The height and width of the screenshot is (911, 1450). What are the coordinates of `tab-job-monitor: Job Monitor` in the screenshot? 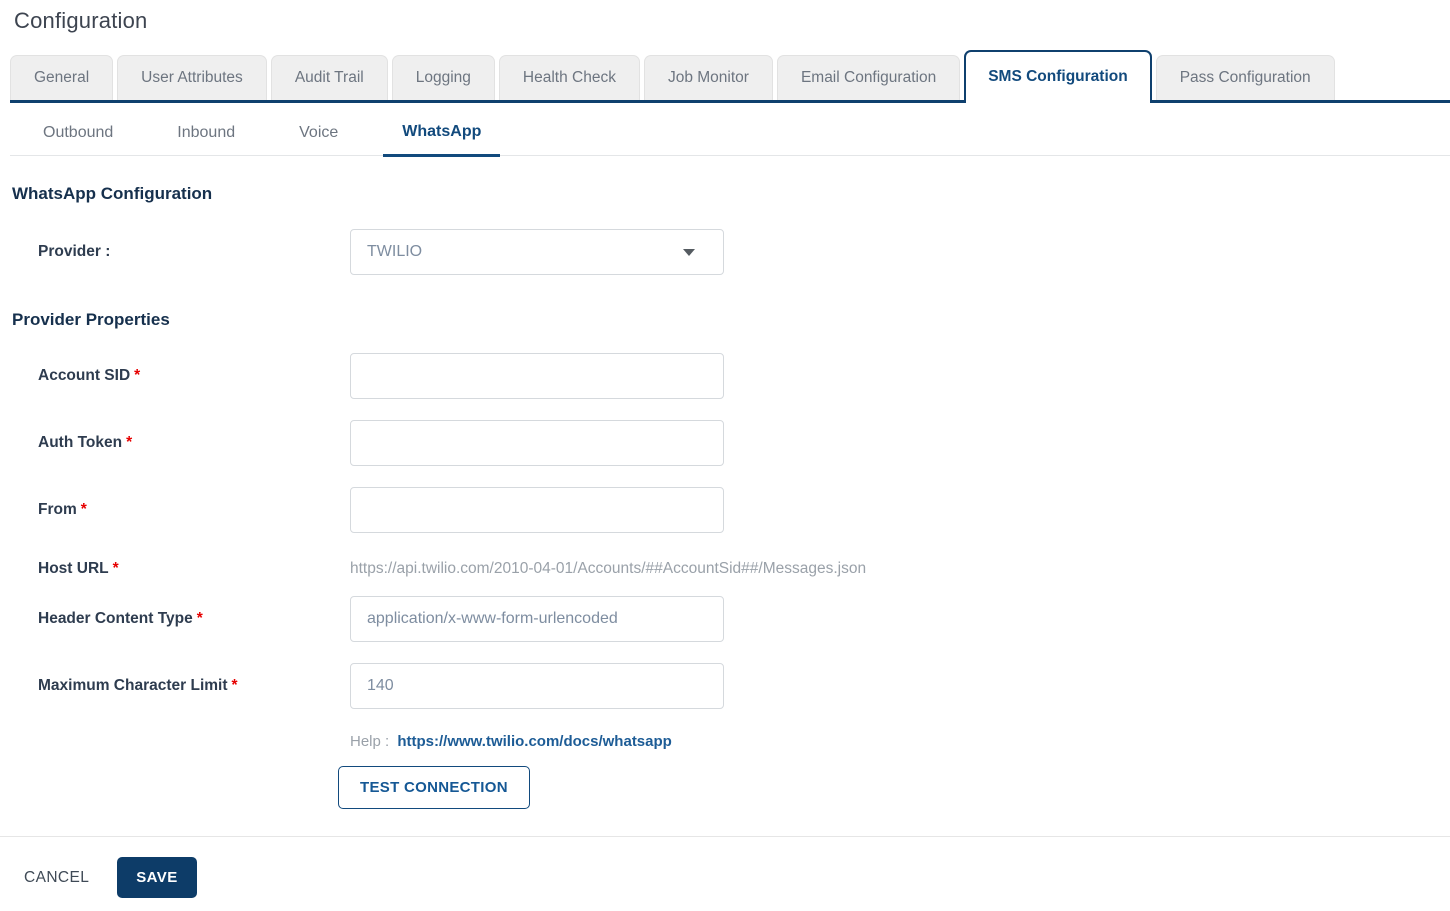 It's located at (708, 77).